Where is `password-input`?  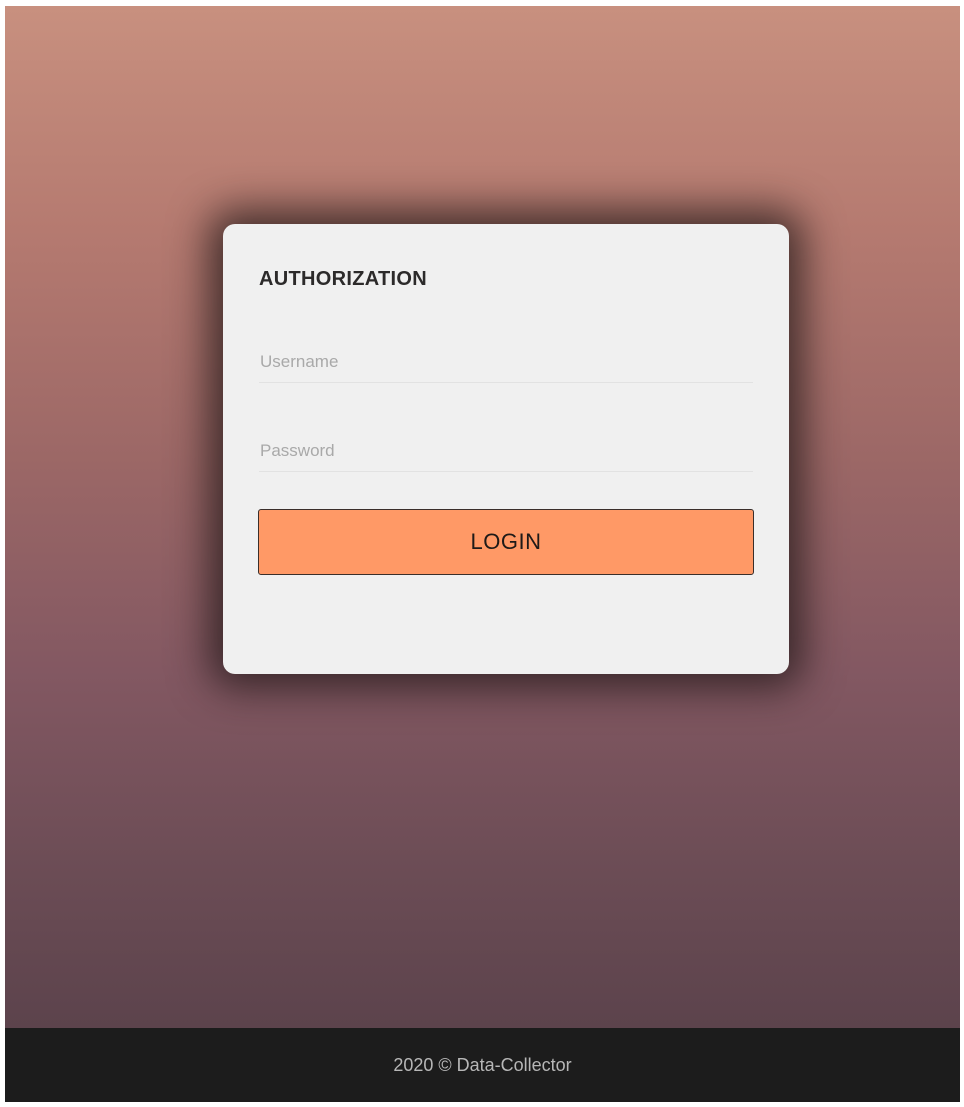 password-input is located at coordinates (506, 451).